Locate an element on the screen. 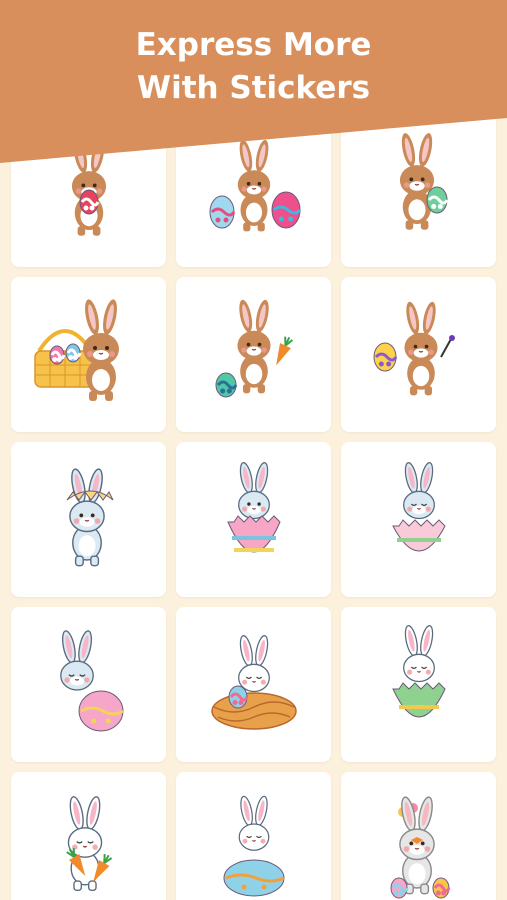 The height and width of the screenshot is (900, 507). blue-bunny-in-cracked-egg-icon is located at coordinates (418, 506).